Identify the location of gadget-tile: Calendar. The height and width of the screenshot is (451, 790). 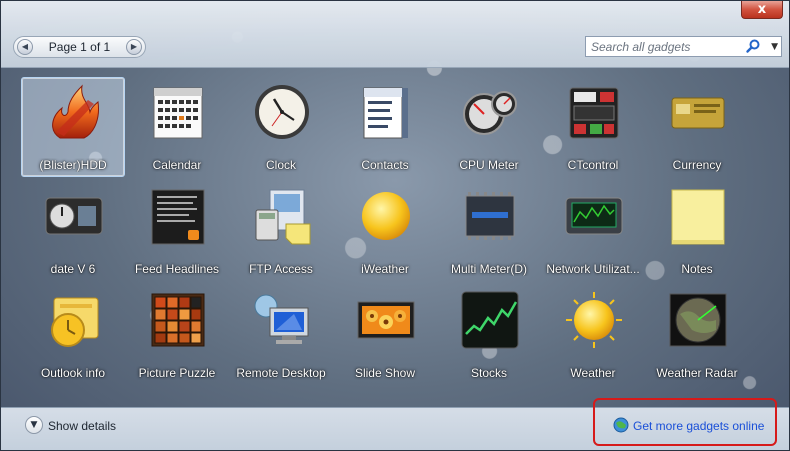
(177, 127).